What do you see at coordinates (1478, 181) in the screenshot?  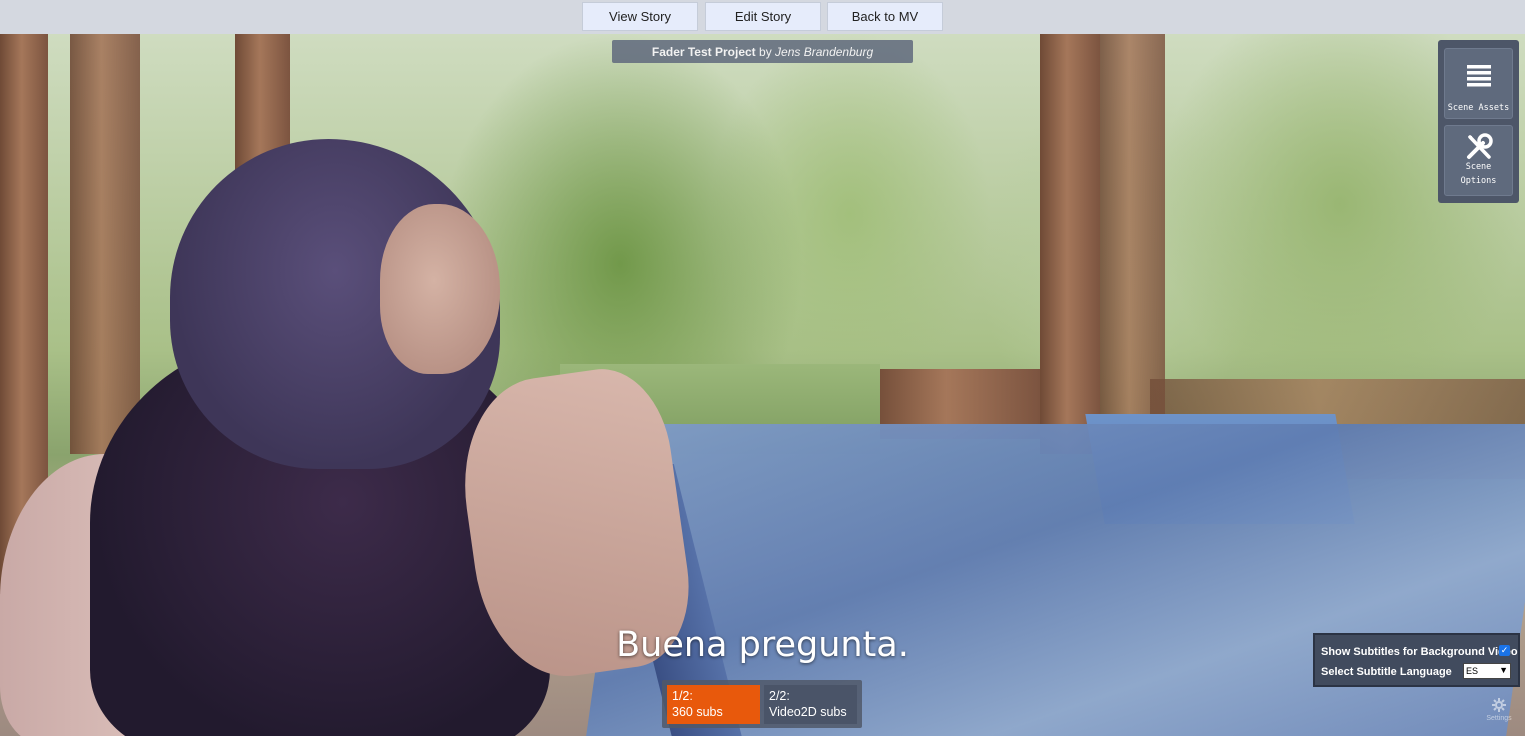 I see `scene-options-label-2: Options` at bounding box center [1478, 181].